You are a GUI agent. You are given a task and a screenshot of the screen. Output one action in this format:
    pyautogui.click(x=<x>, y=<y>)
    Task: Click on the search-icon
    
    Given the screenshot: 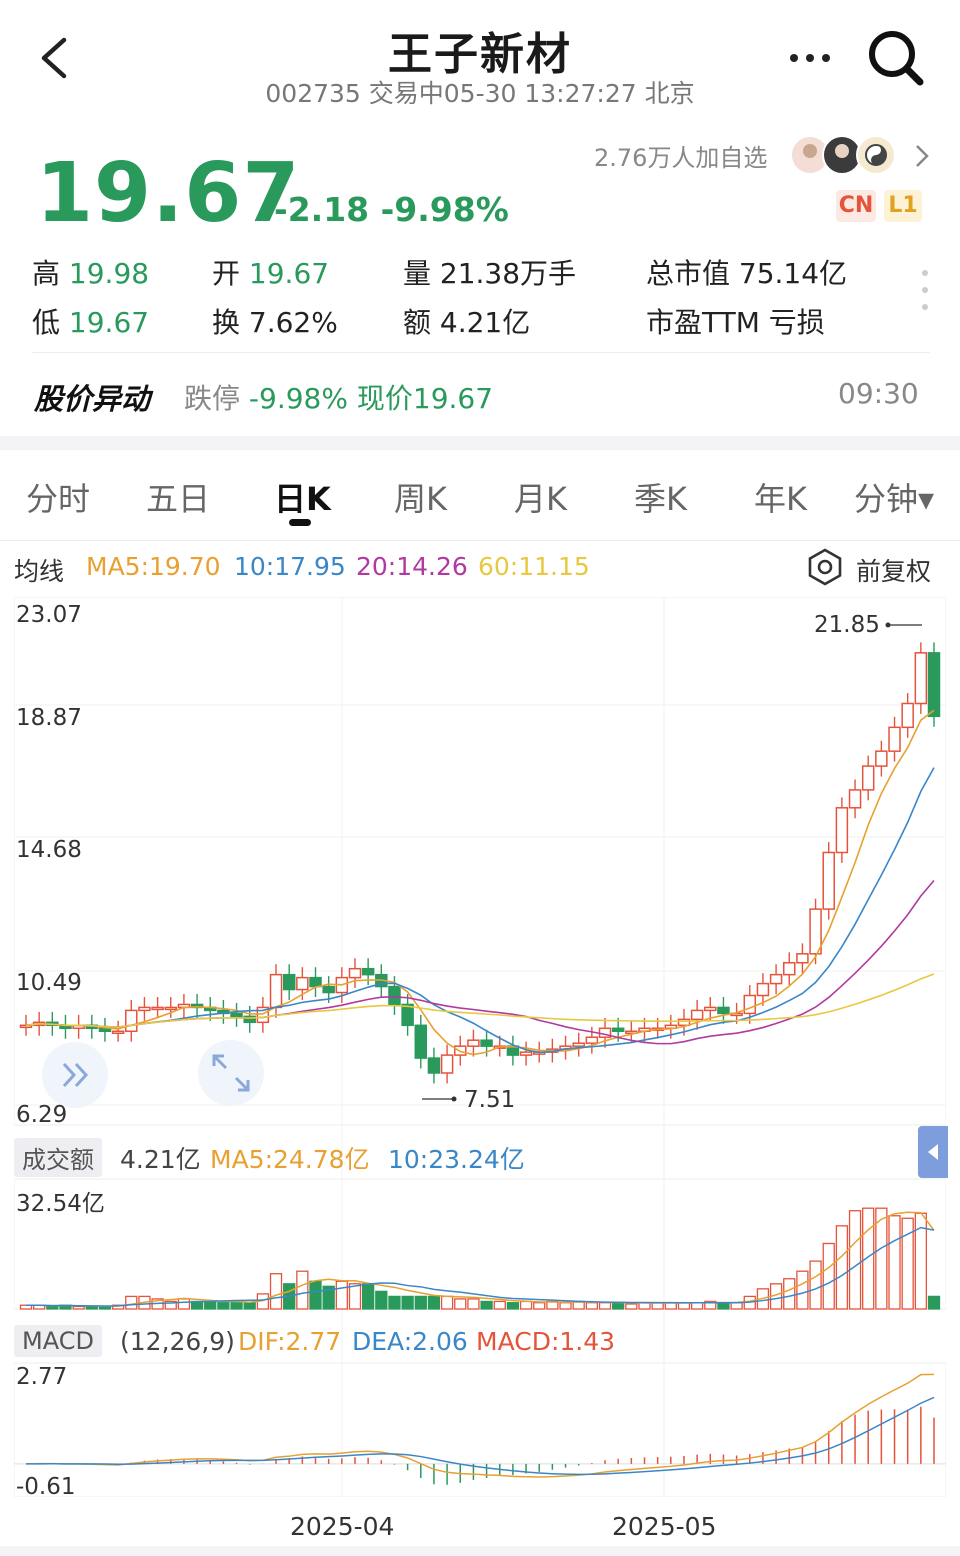 What is the action you would take?
    pyautogui.click(x=896, y=58)
    